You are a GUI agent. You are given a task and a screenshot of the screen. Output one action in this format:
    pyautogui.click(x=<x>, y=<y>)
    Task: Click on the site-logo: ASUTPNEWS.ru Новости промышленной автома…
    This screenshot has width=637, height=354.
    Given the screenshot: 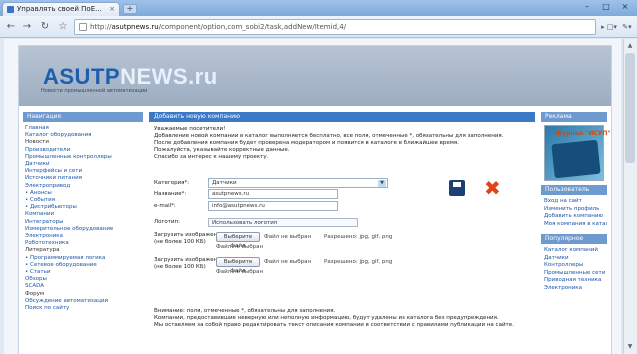 What is the action you would take?
    pyautogui.click(x=124, y=76)
    